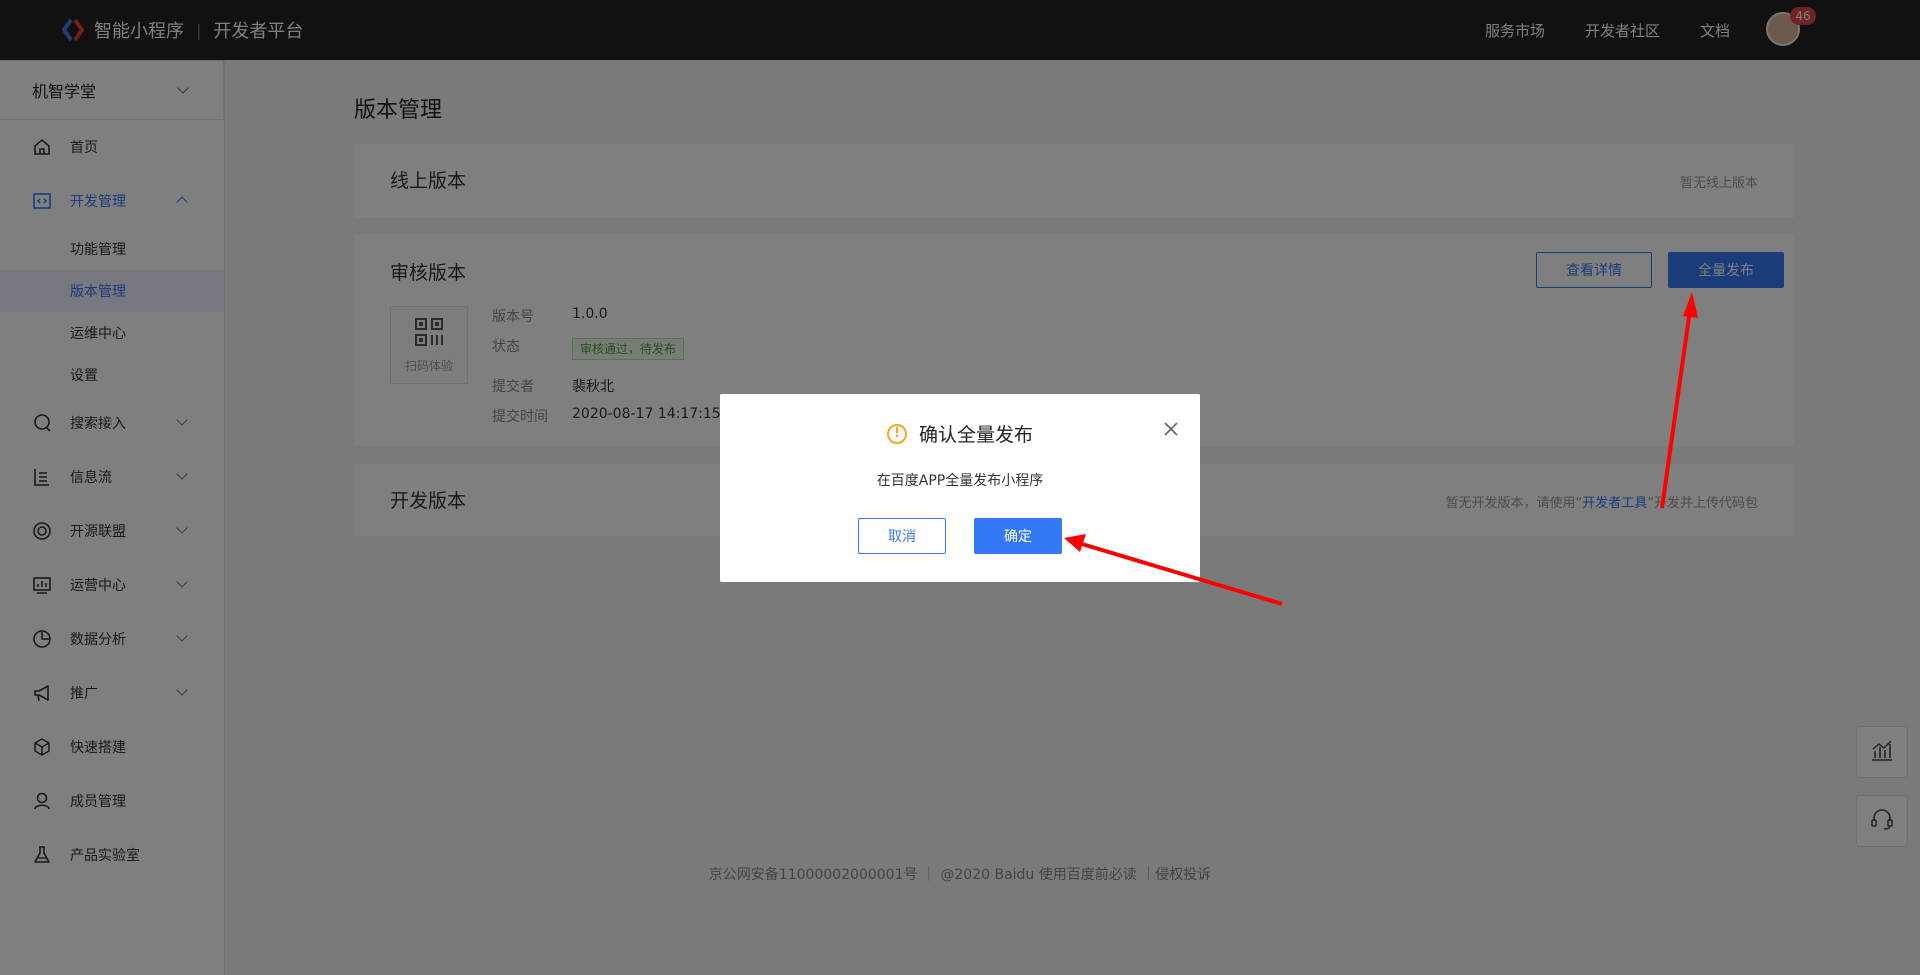 The height and width of the screenshot is (975, 1920). Describe the element at coordinates (1171, 429) in the screenshot. I see `close-icon` at that location.